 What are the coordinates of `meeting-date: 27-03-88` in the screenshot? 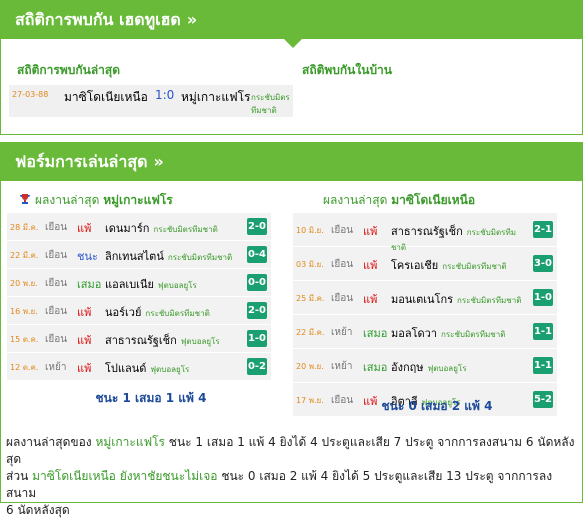 It's located at (30, 94).